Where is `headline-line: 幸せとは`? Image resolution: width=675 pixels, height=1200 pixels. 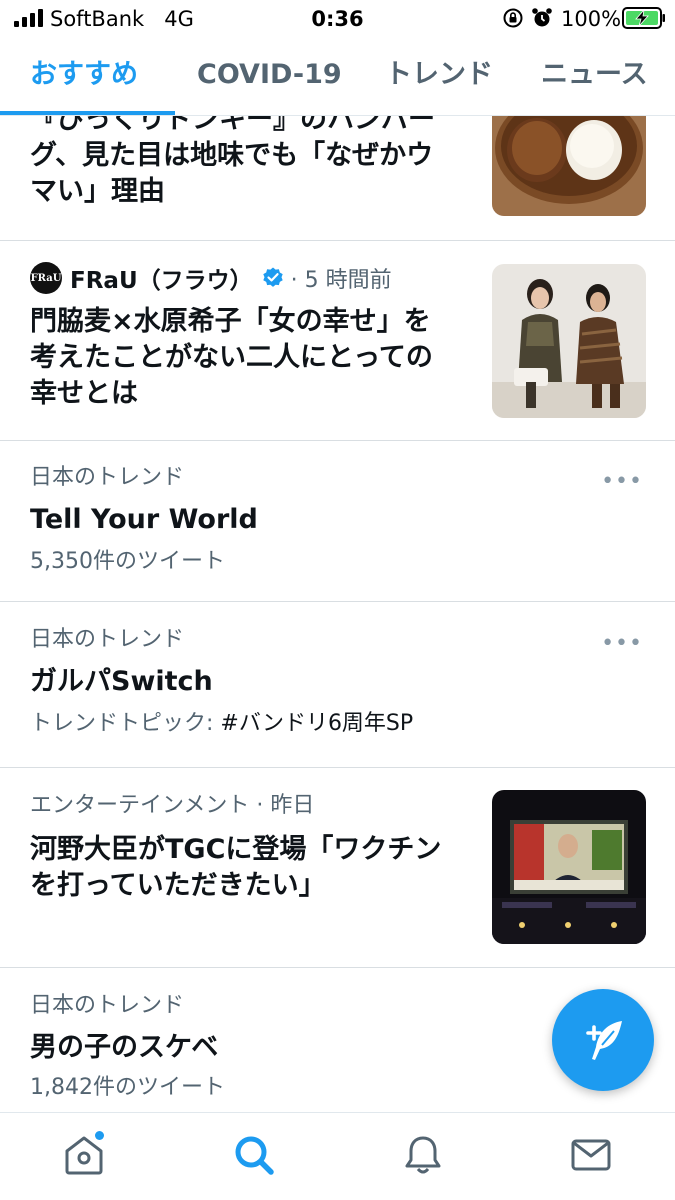 headline-line: 幸せとは is located at coordinates (84, 393).